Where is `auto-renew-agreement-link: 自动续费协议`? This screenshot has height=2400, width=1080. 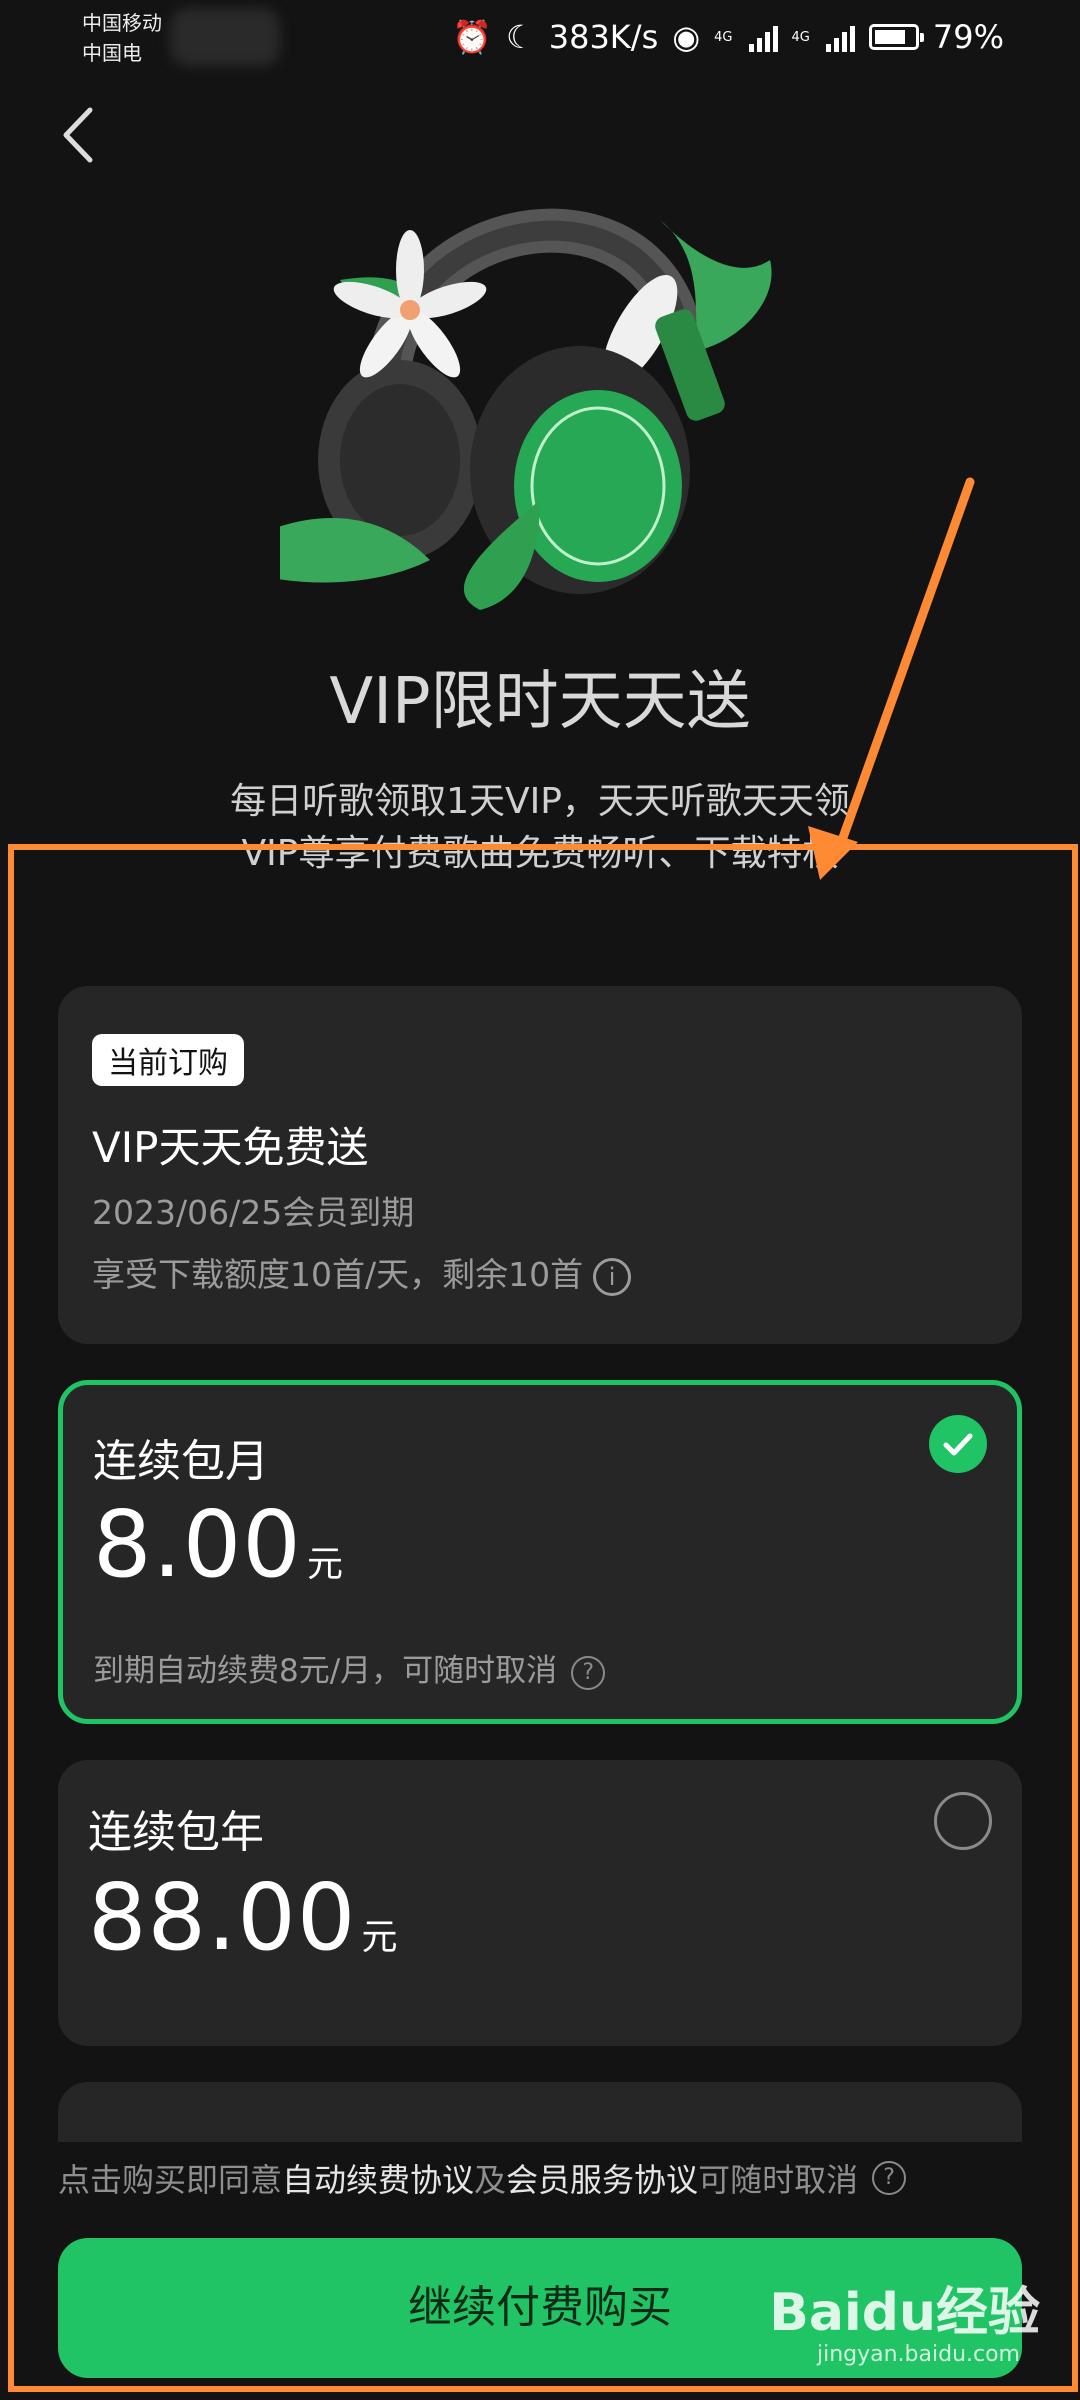
auto-renew-agreement-link: 自动续费协议 is located at coordinates (378, 2178).